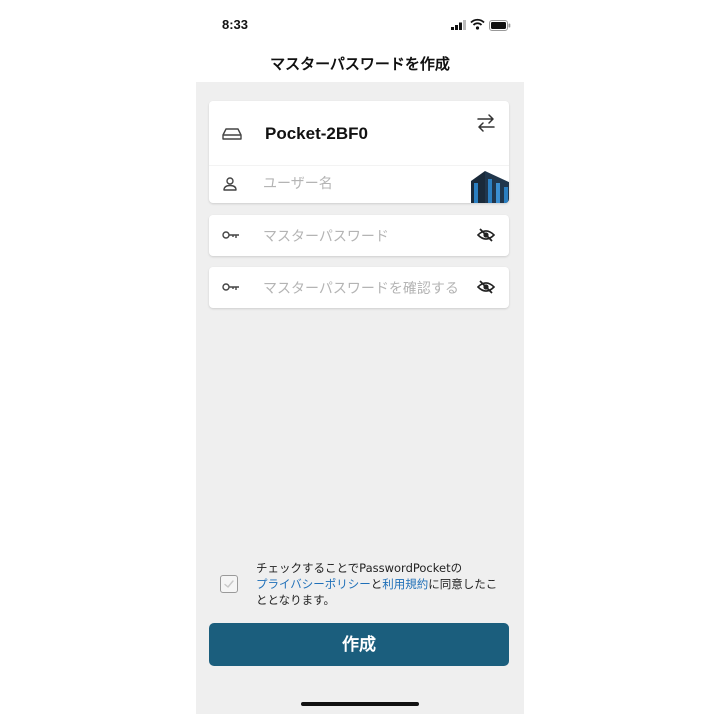  What do you see at coordinates (359, 165) in the screenshot?
I see `divider` at bounding box center [359, 165].